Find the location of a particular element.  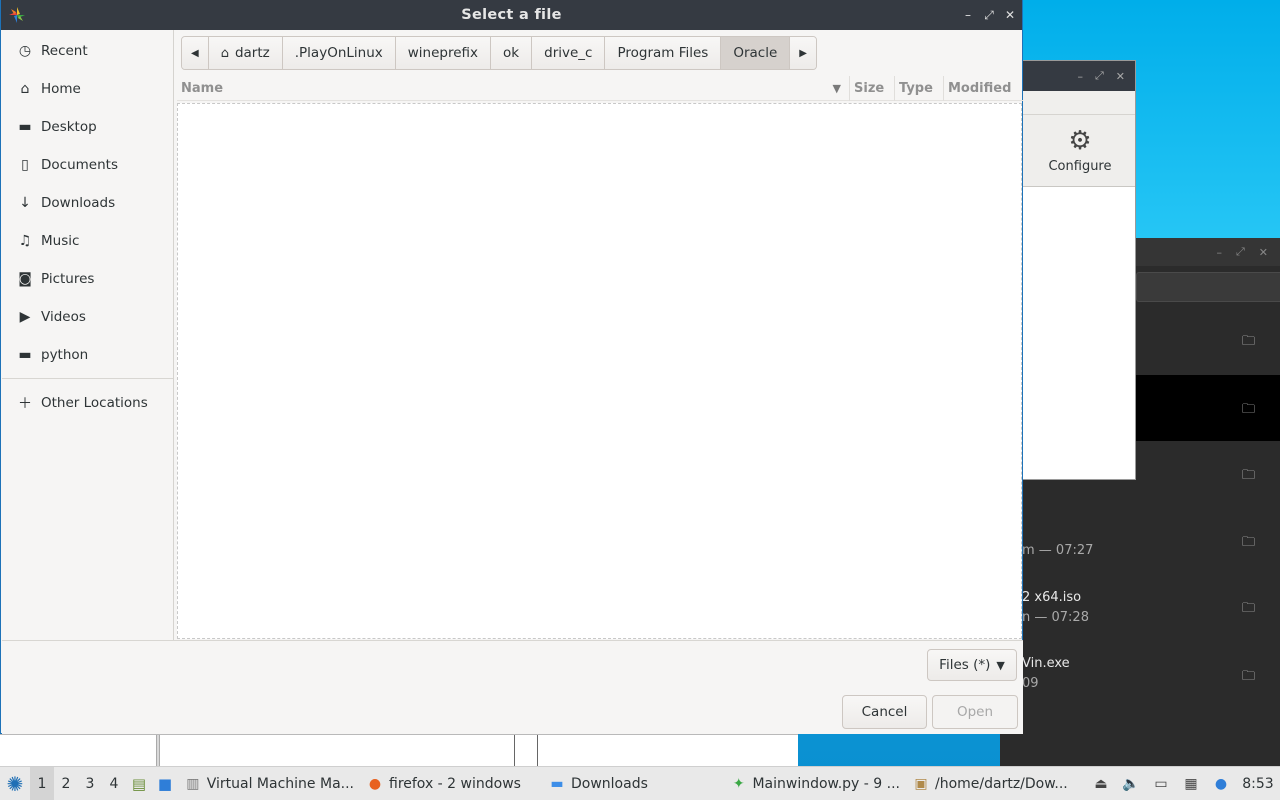

documents-icon: ▯ is located at coordinates (25, 165).